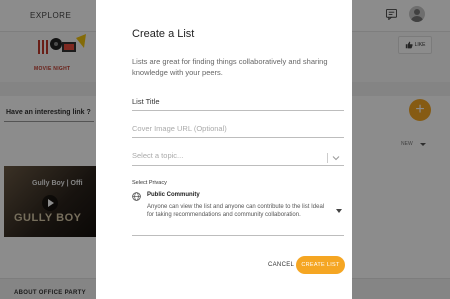  Describe the element at coordinates (173, 195) in the screenshot. I see `privacy-option-name: Public Community` at that location.